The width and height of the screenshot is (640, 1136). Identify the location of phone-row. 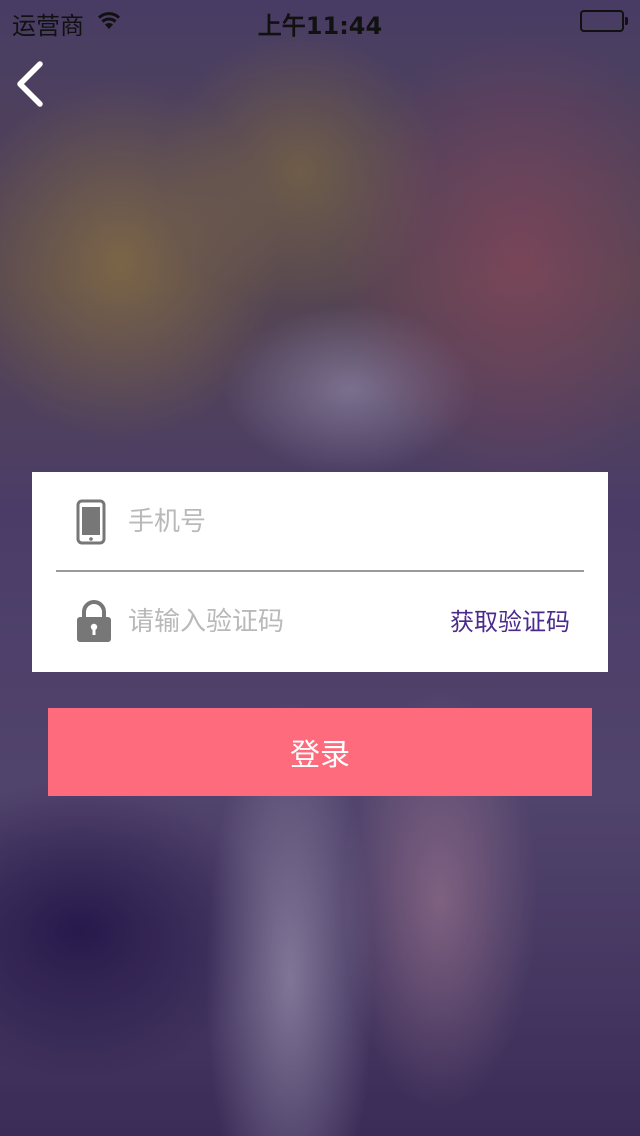
(320, 522).